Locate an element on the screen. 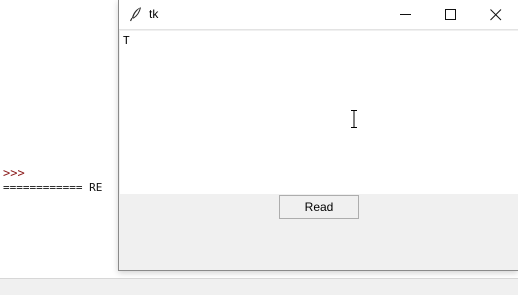 Image resolution: width=518 pixels, height=295 pixels. text-area-content: T is located at coordinates (126, 40).